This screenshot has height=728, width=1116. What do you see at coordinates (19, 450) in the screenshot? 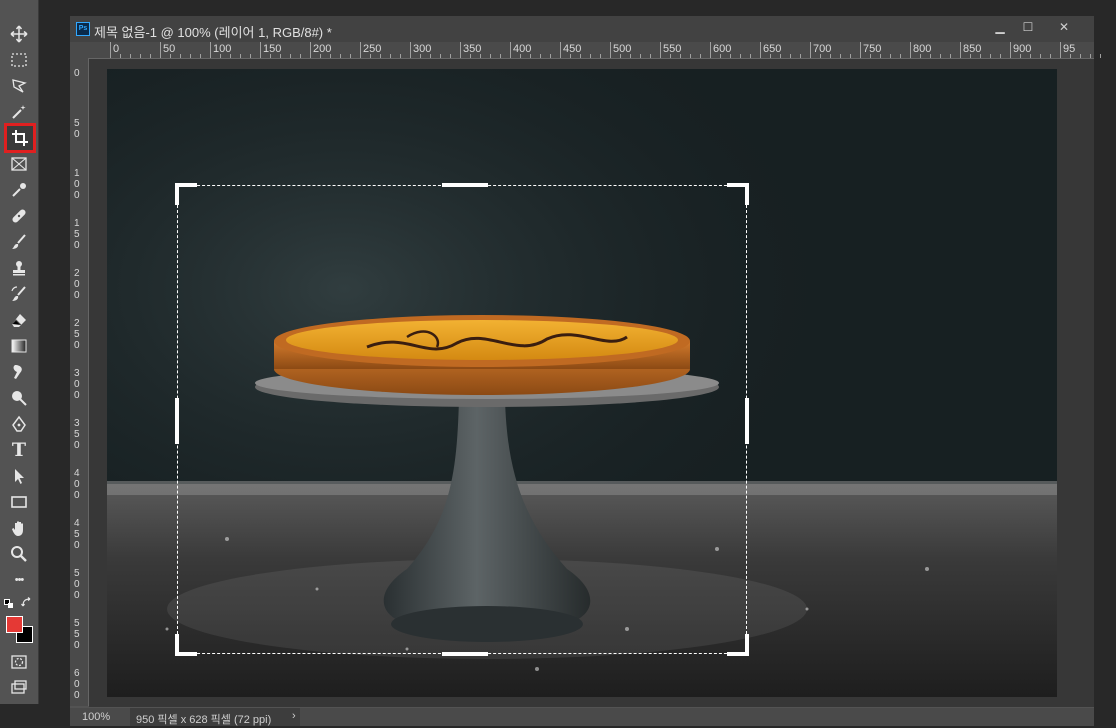
I see `type-tool: T` at bounding box center [19, 450].